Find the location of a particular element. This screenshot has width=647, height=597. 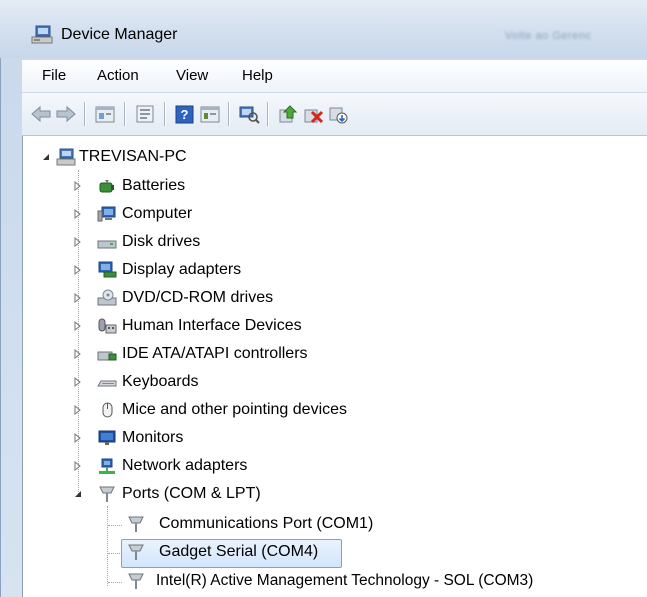

mouse-icon is located at coordinates (107, 410).